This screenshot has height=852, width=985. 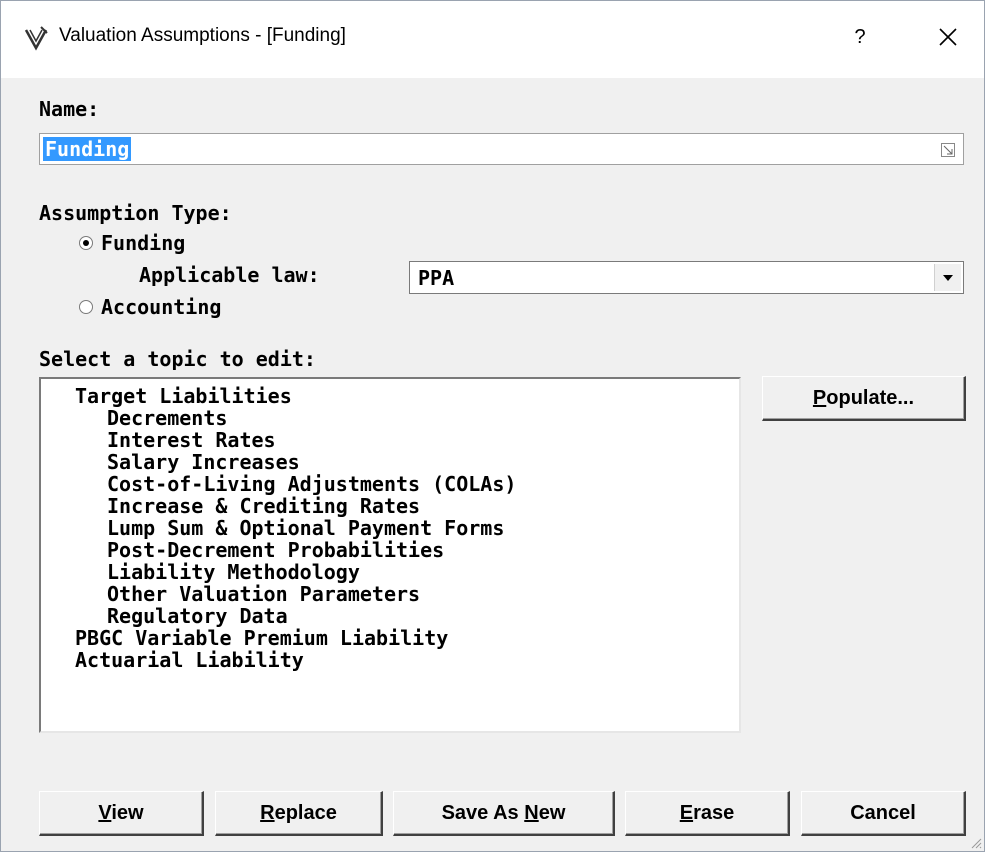 What do you see at coordinates (261, 638) in the screenshot?
I see `topic-list-item: PBGC Variable Premium Liability` at bounding box center [261, 638].